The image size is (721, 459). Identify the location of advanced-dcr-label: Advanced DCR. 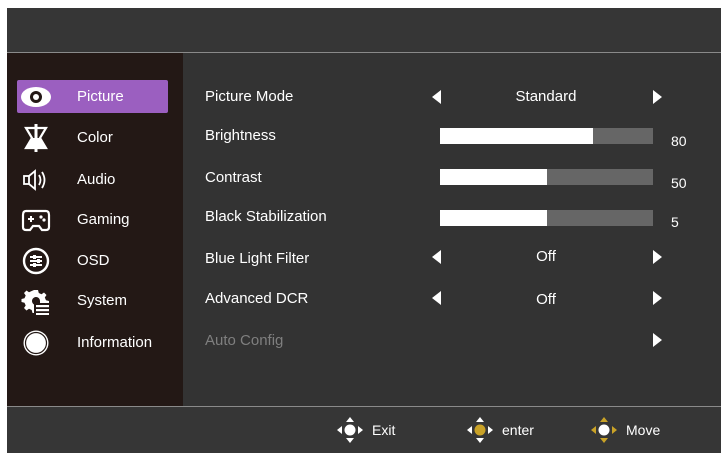
(257, 298).